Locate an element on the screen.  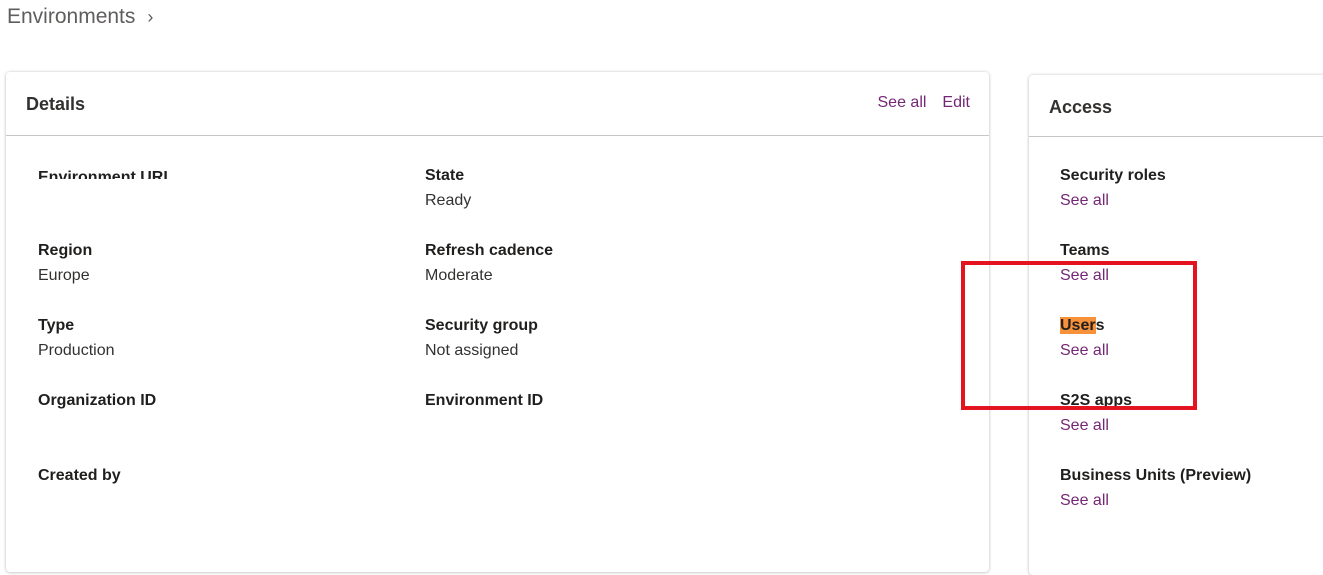
access-header: Access is located at coordinates (1176, 106).